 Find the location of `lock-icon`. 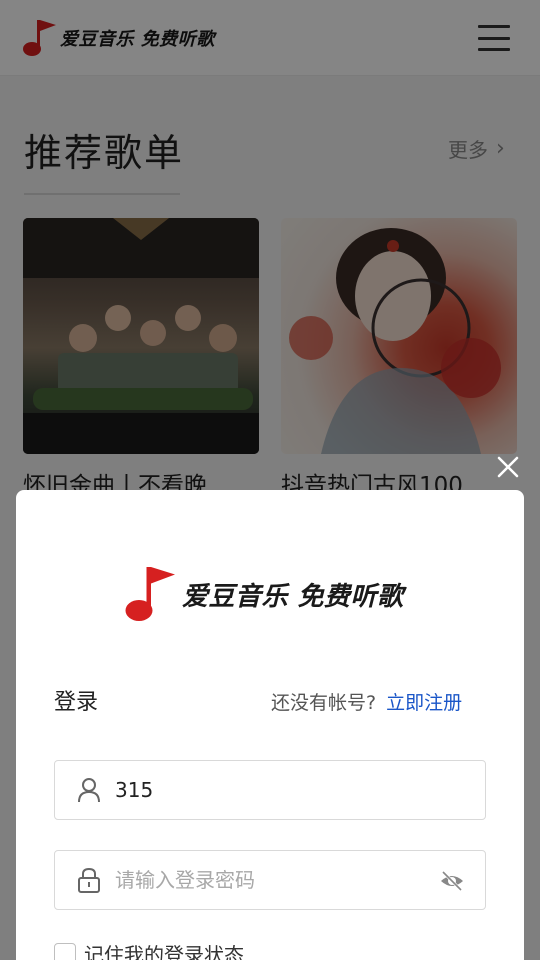

lock-icon is located at coordinates (89, 880).